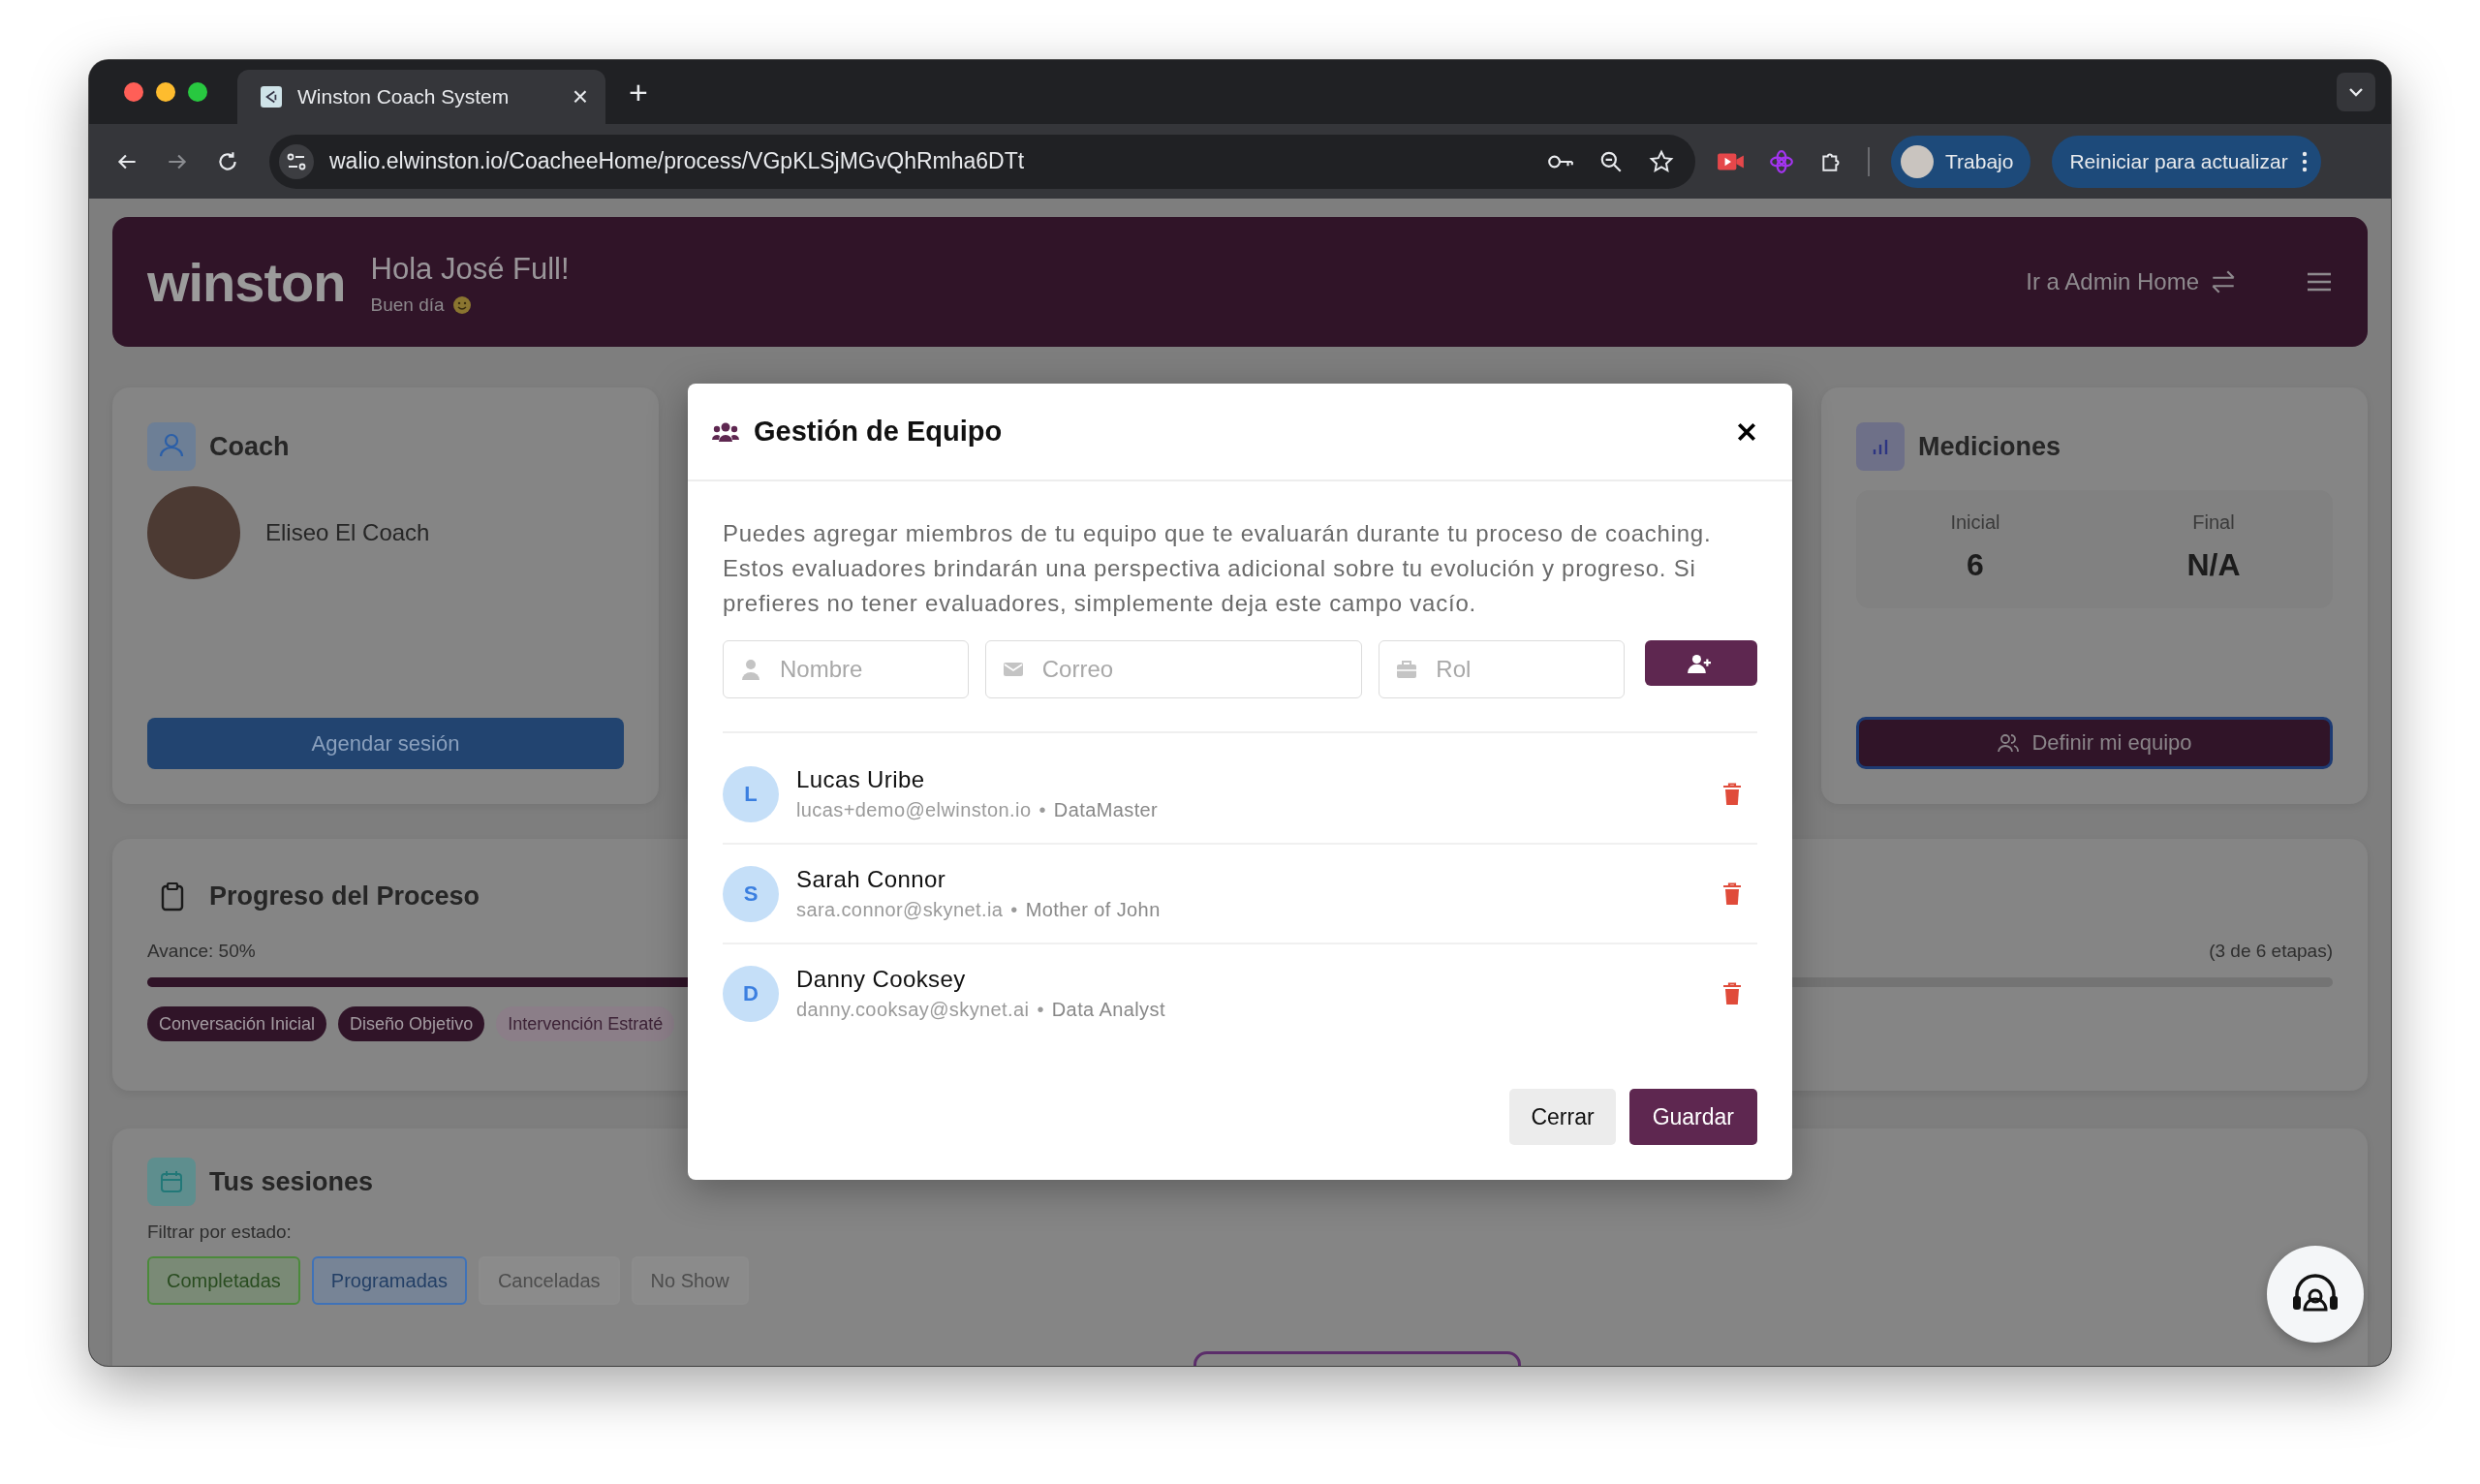 Image resolution: width=2480 pixels, height=1484 pixels. What do you see at coordinates (2094, 743) in the screenshot?
I see `define-team-button: Definir mi equipo` at bounding box center [2094, 743].